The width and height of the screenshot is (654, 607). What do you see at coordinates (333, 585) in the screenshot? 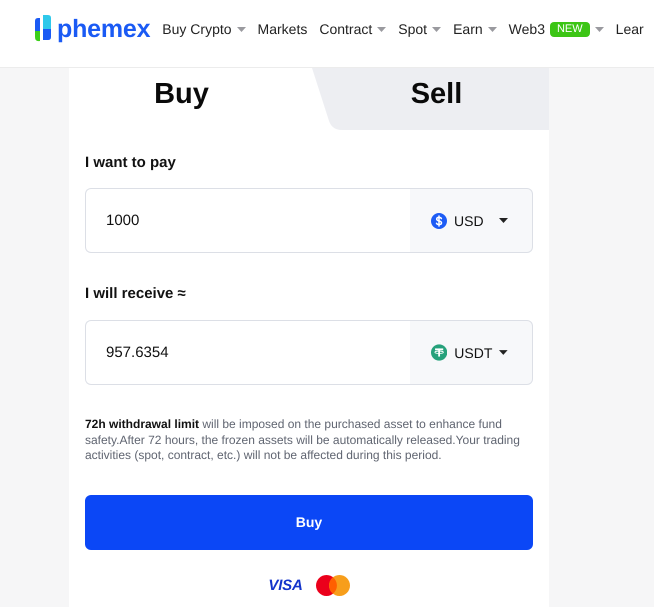
I see `mastercard-logo-icon` at bounding box center [333, 585].